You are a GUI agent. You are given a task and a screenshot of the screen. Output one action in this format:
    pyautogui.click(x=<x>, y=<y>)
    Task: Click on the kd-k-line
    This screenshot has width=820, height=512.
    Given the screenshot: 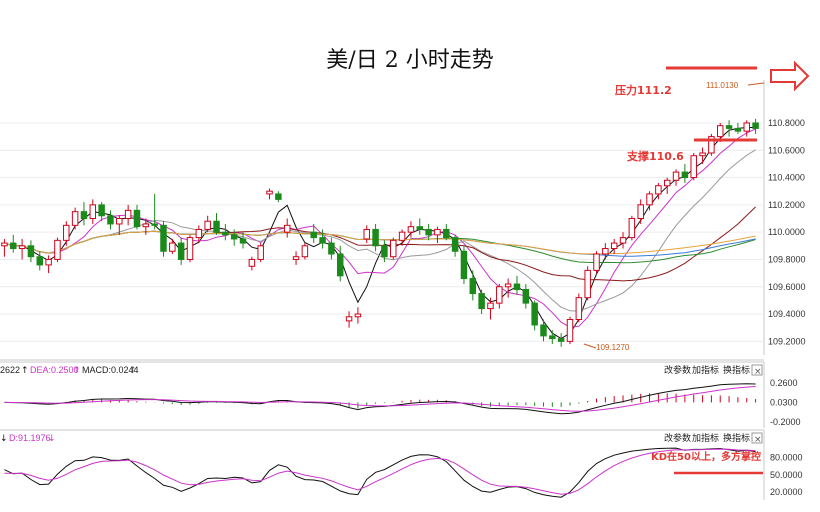 What is the action you would take?
    pyautogui.click(x=380, y=472)
    